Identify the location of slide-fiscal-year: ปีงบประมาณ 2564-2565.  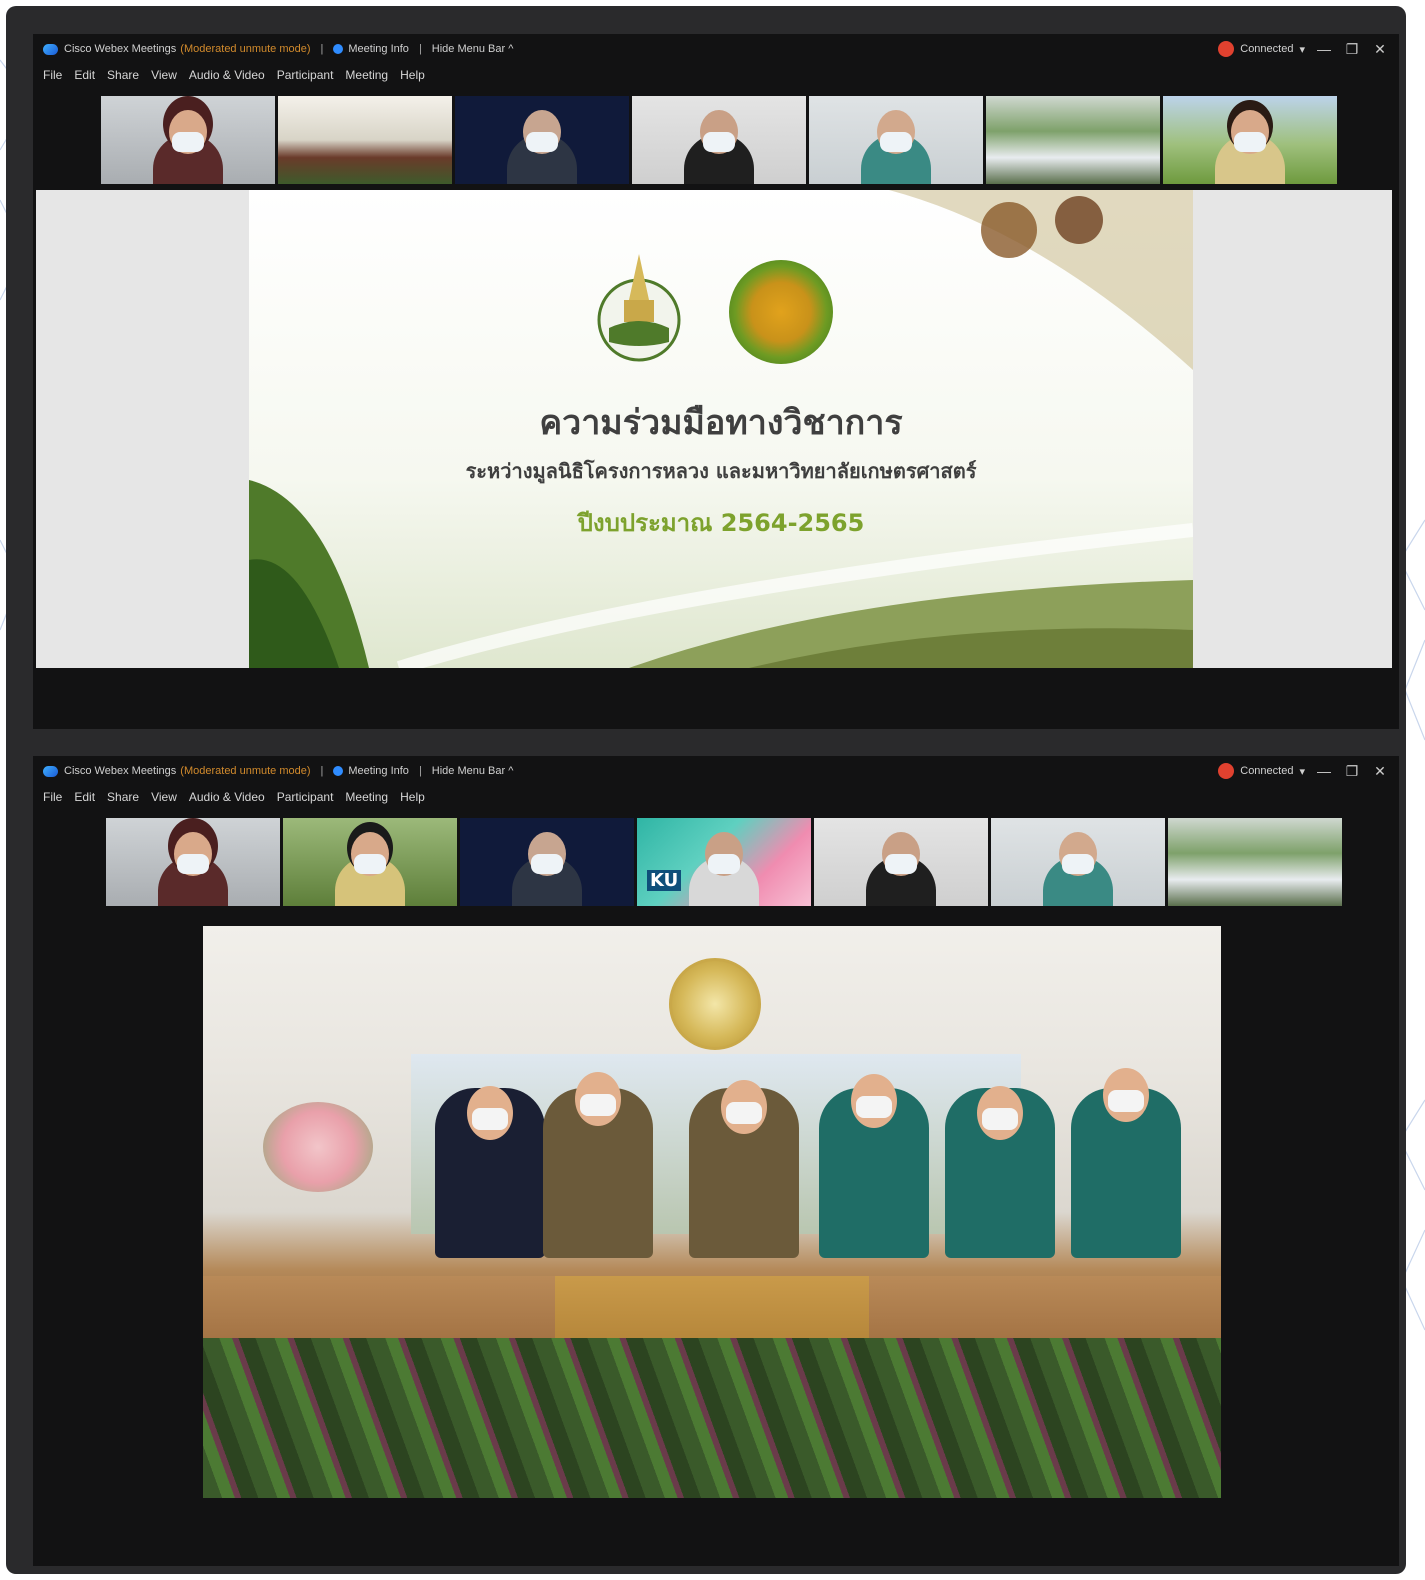
(721, 523).